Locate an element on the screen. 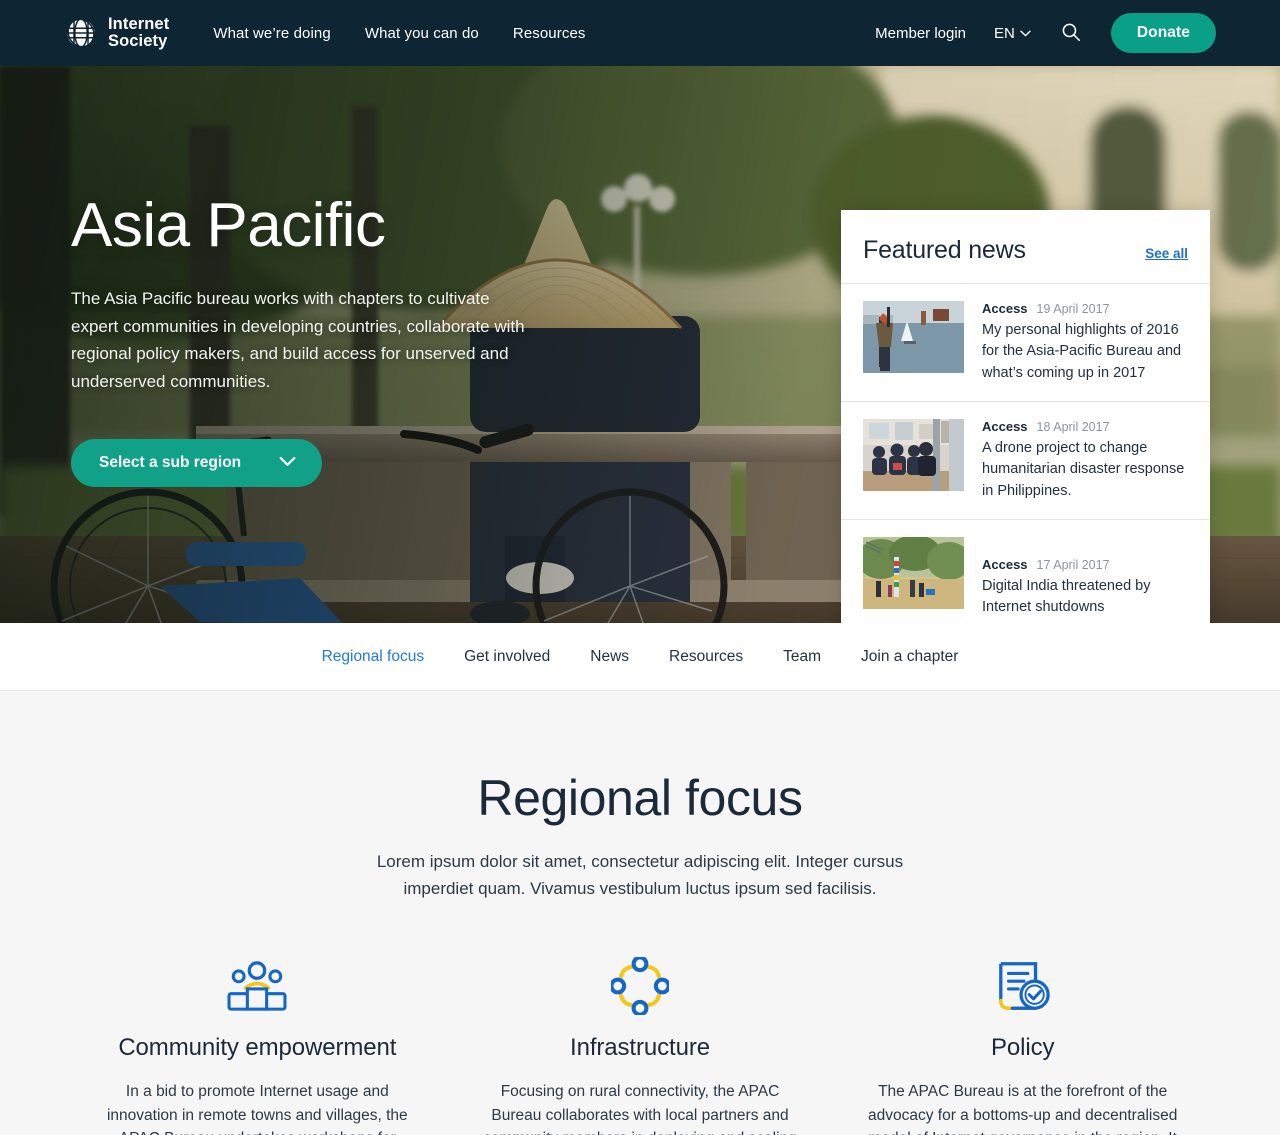 Image resolution: width=1280 pixels, height=1135 pixels. section-title: Regional focus is located at coordinates (640, 798).